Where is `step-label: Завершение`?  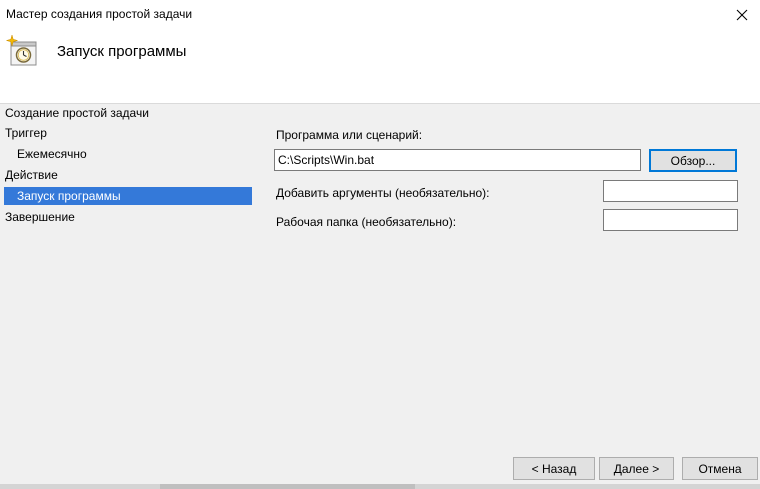
step-label: Завершение is located at coordinates (40, 217).